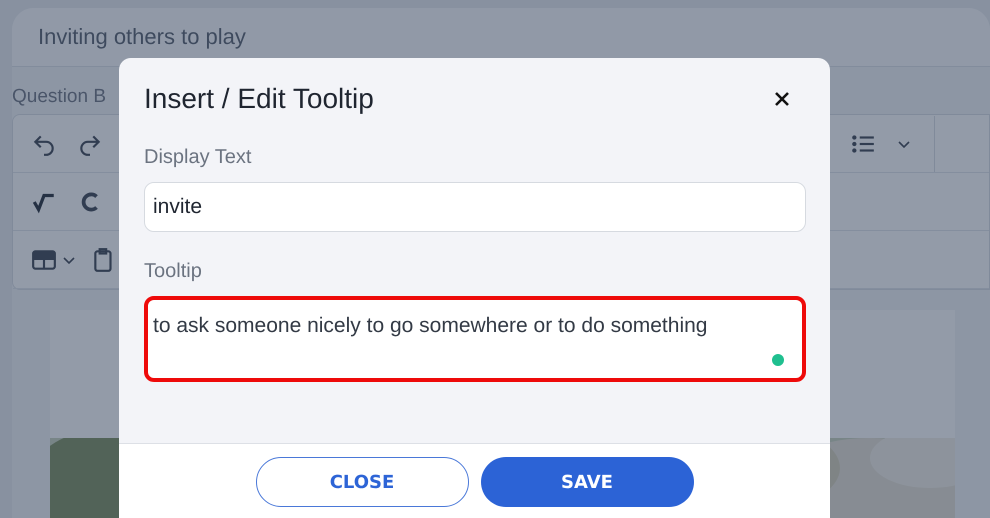 Image resolution: width=990 pixels, height=518 pixels. What do you see at coordinates (430, 325) in the screenshot?
I see `text-area-value: to ask someone nicely to go somewhere or to do something` at bounding box center [430, 325].